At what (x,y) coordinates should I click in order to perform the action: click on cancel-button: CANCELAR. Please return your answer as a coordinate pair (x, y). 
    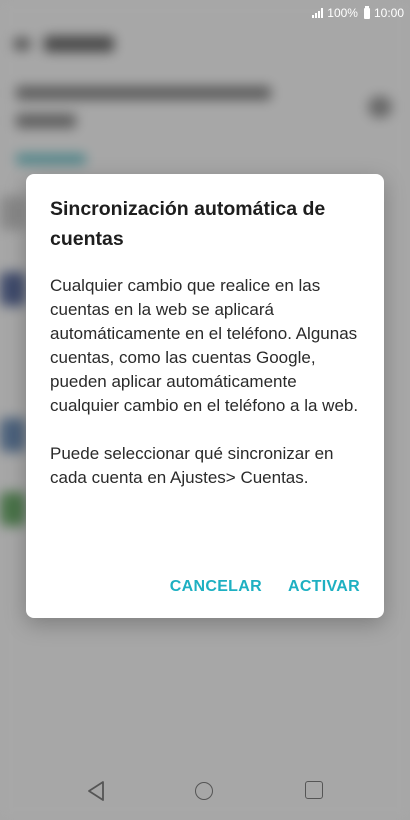
    Looking at the image, I should click on (216, 587).